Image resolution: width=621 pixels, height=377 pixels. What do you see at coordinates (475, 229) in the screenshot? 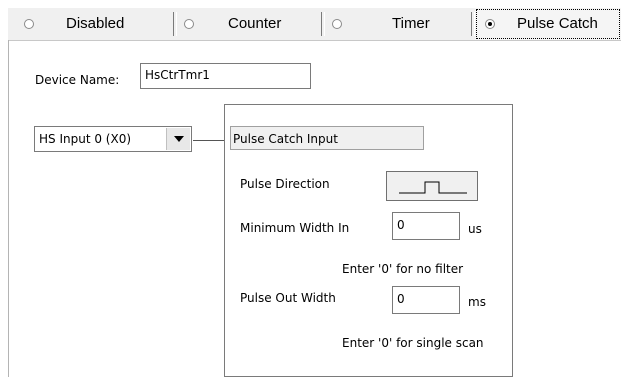
I see `min-width-unit: us` at bounding box center [475, 229].